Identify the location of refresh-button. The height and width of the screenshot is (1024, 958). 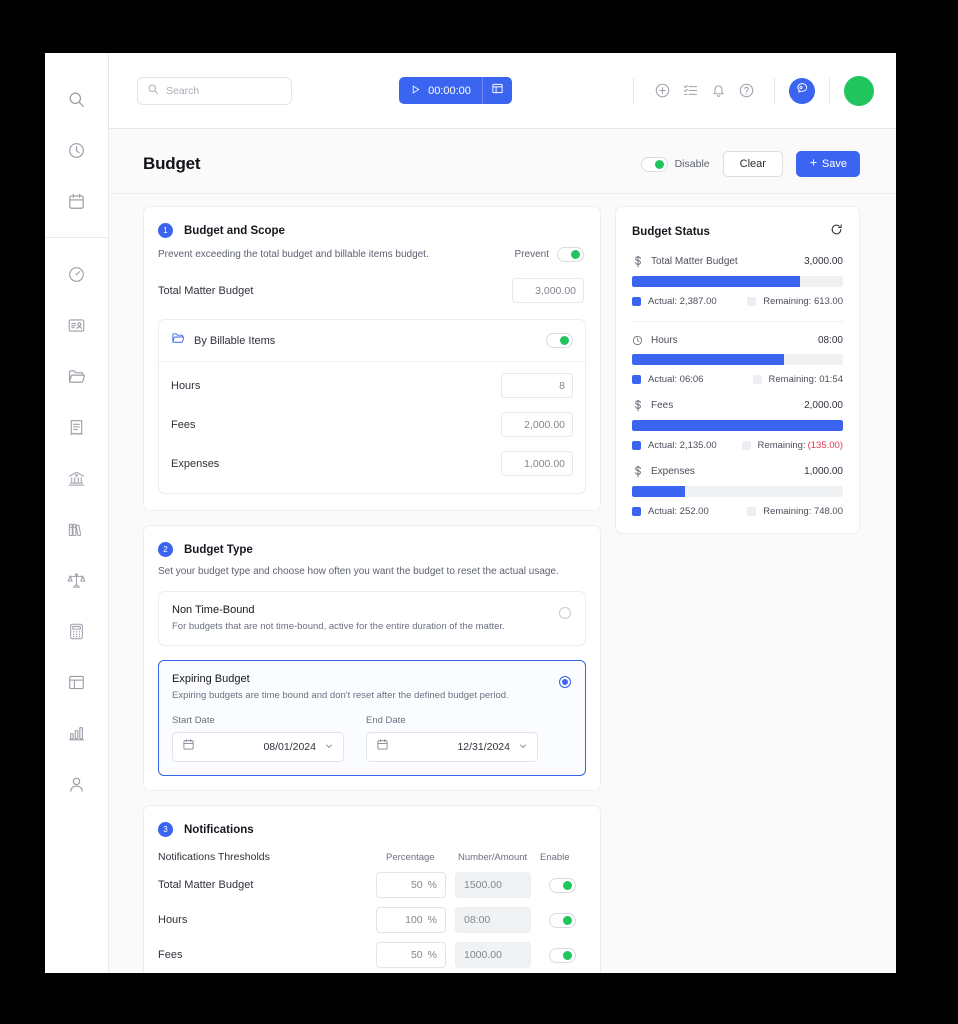
(836, 232).